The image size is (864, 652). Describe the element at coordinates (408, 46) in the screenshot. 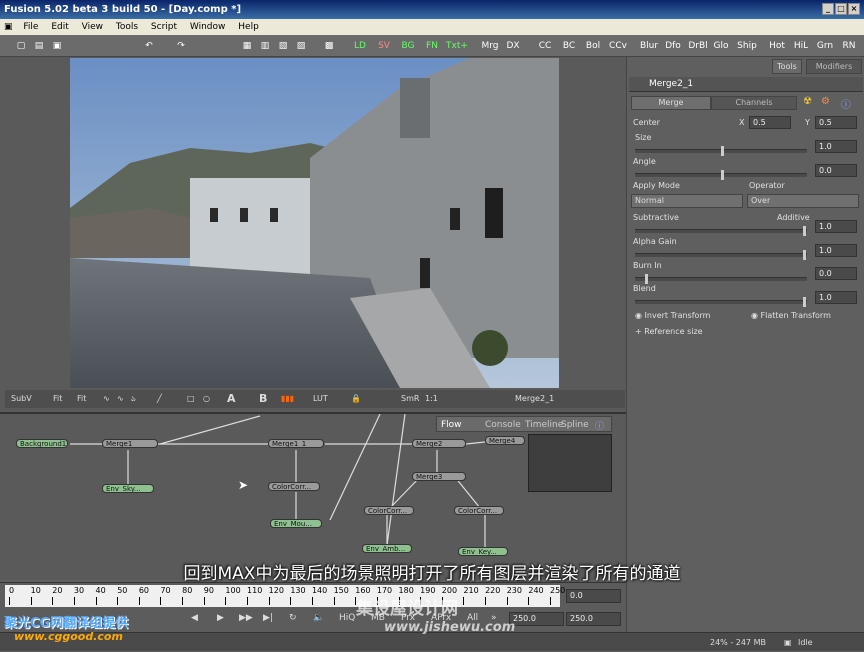

I see `tool-bg: BG` at that location.